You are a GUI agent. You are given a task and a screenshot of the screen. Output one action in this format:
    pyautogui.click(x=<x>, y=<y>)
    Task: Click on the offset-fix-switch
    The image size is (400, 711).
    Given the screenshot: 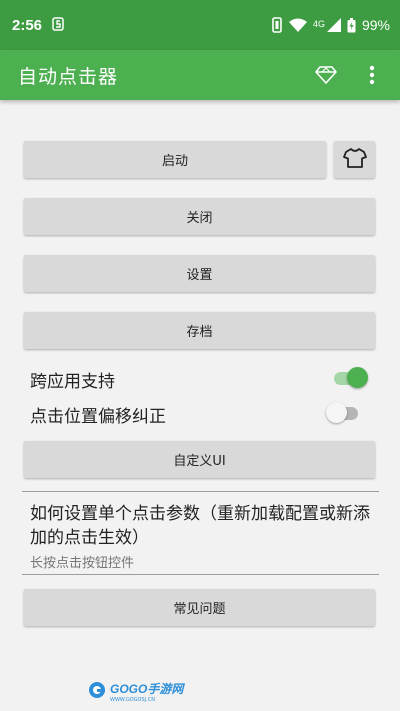 What is the action you would take?
    pyautogui.click(x=344, y=413)
    